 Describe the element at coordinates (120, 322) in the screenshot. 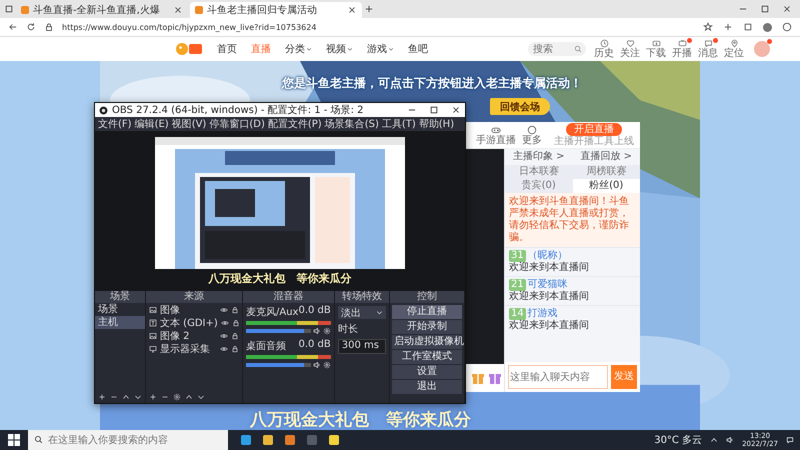

I see `scene-item: 主机` at that location.